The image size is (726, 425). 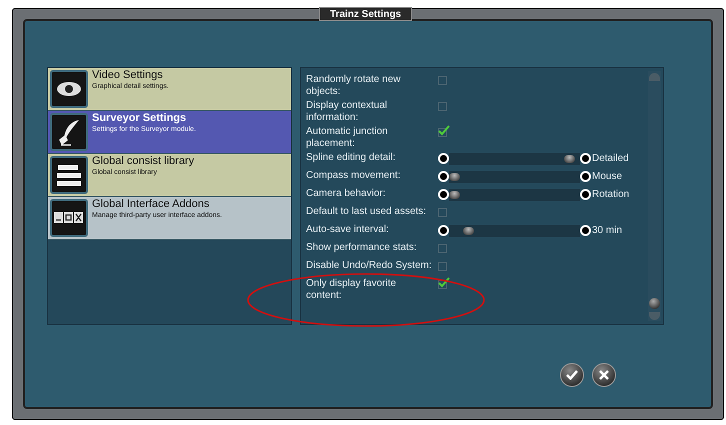 What do you see at coordinates (354, 175) in the screenshot?
I see `setting-label: Compass movement:` at bounding box center [354, 175].